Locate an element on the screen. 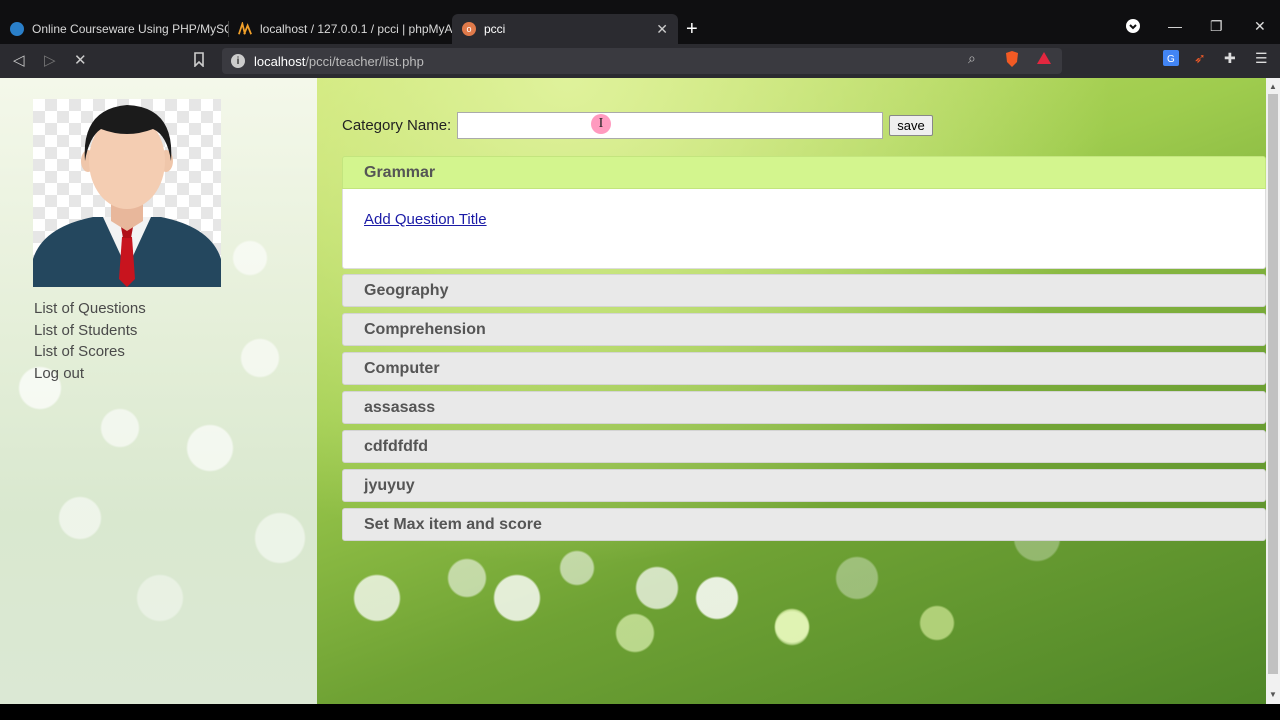 The height and width of the screenshot is (720, 1280). category-header-comprehension: Comprehension is located at coordinates (804, 329).